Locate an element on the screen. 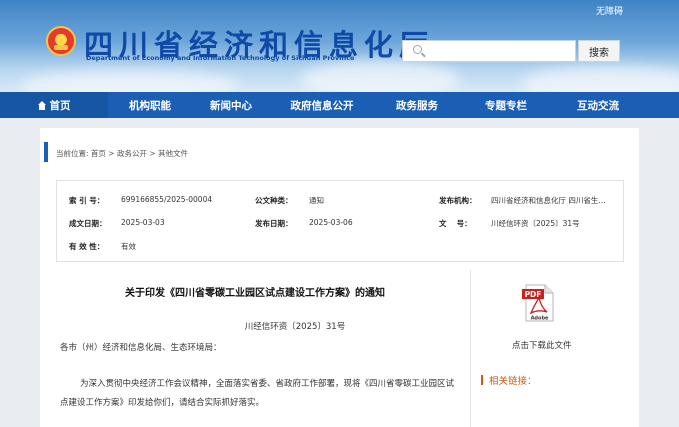 The image size is (679, 427). nav-item-home: 首页 is located at coordinates (54, 105).